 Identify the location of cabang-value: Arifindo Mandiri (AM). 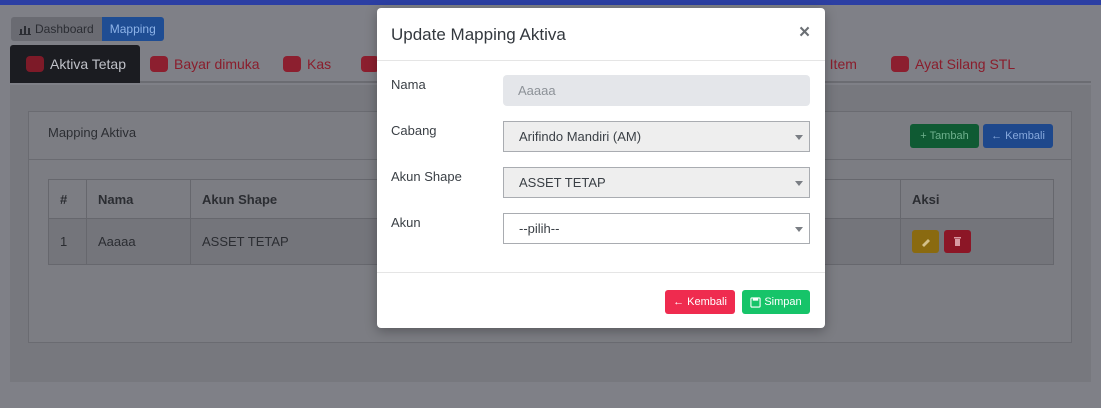
(580, 136).